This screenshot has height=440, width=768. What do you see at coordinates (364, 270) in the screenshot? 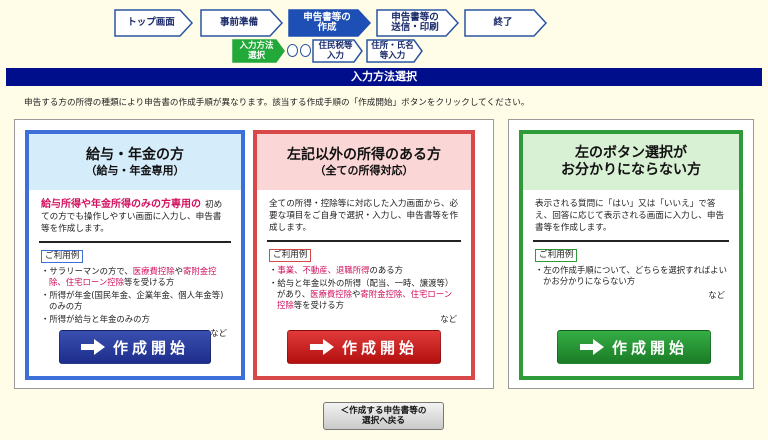
I see `list-item: 事業、不動産、退職所得のある方` at bounding box center [364, 270].